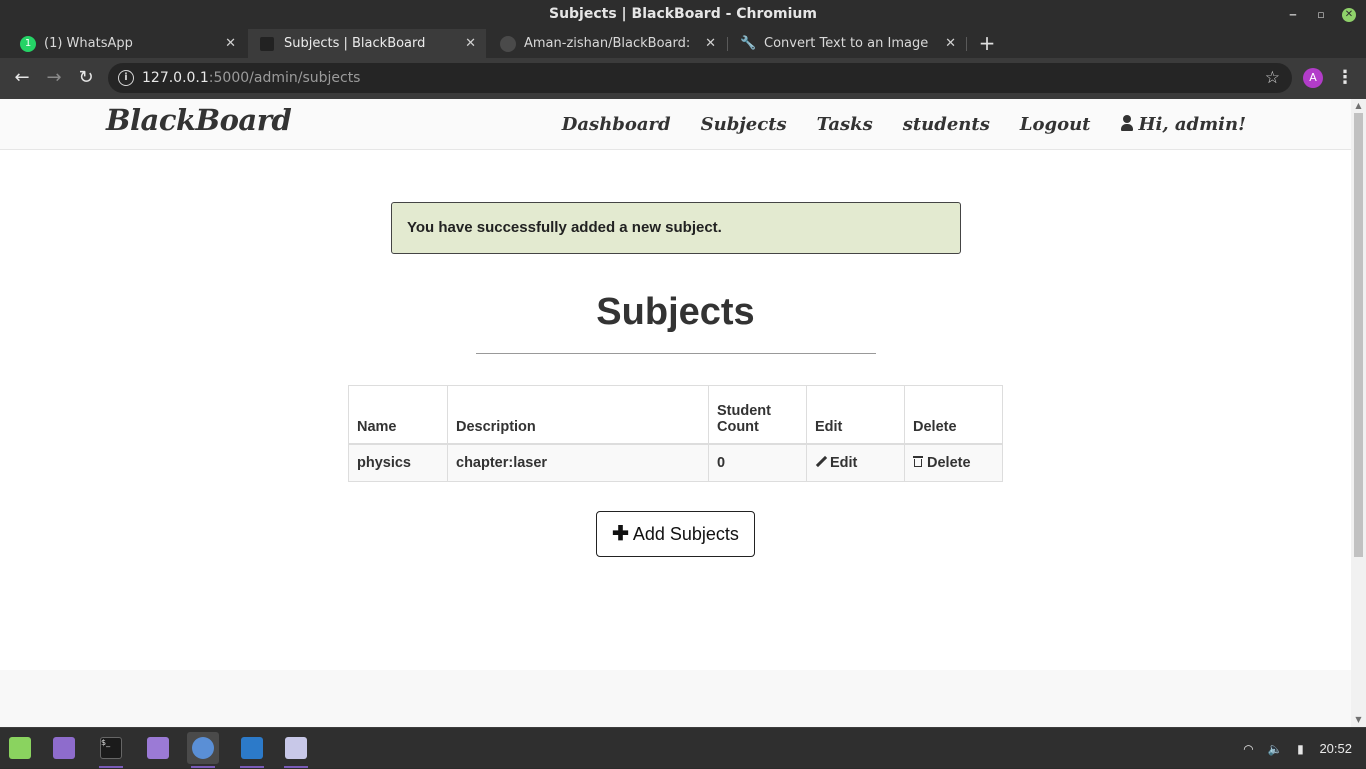 This screenshot has height=769, width=1366. I want to click on header-description: Description, so click(578, 415).